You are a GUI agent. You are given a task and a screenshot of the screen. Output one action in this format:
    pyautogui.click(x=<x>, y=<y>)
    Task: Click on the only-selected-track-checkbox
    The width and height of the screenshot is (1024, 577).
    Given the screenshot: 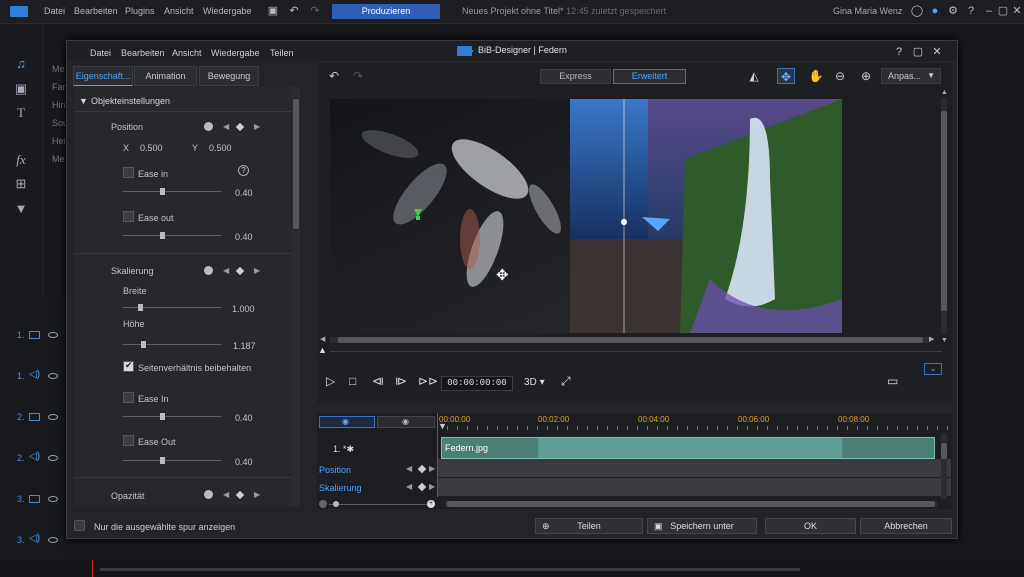 What is the action you would take?
    pyautogui.click(x=79, y=525)
    